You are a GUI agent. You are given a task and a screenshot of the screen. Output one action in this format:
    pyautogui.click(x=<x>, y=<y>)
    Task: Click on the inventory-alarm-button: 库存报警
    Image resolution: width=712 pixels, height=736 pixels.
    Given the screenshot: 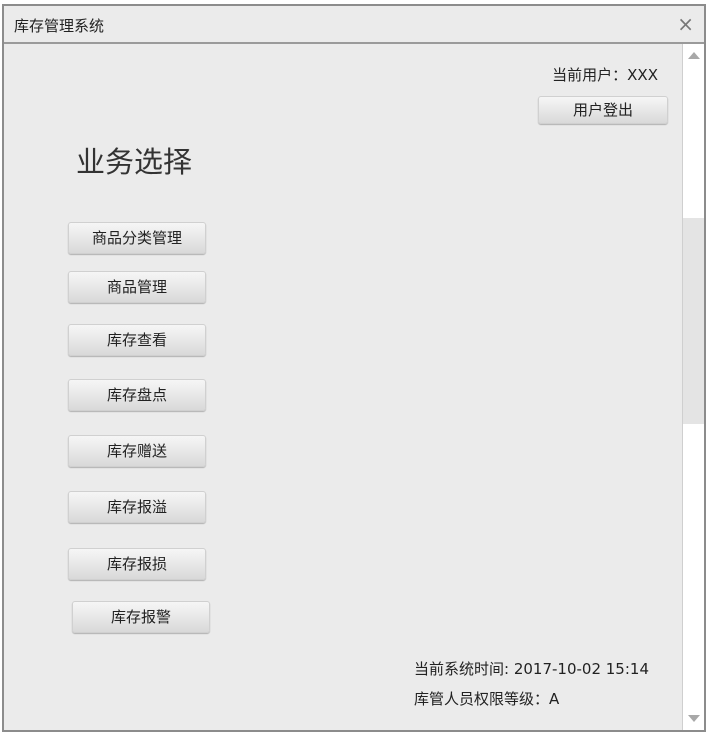 What is the action you would take?
    pyautogui.click(x=141, y=617)
    